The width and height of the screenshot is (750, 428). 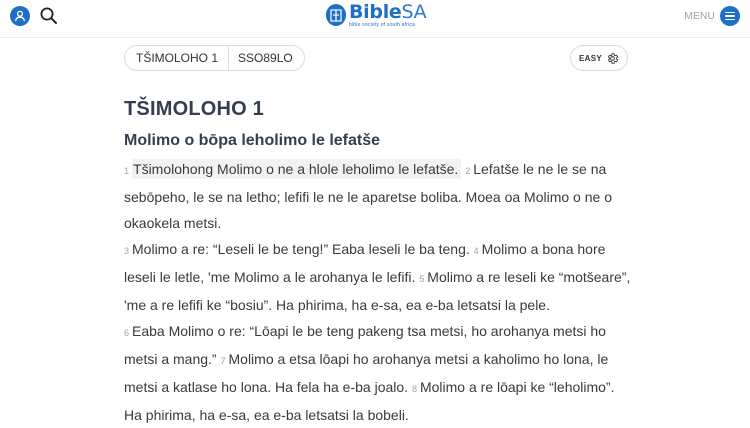 I want to click on version-selector: SSO89LO, so click(x=266, y=58).